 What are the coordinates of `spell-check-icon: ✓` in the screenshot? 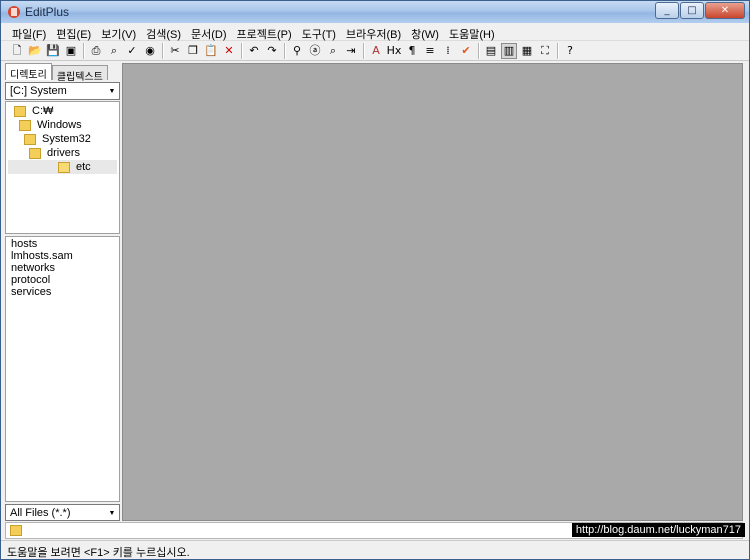 It's located at (132, 51).